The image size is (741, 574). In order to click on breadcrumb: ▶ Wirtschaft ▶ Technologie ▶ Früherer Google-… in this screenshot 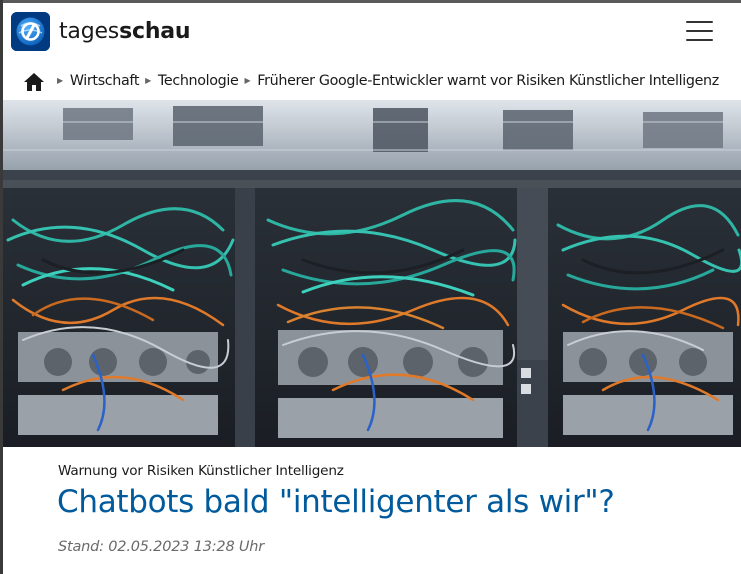, I will do `click(372, 81)`.